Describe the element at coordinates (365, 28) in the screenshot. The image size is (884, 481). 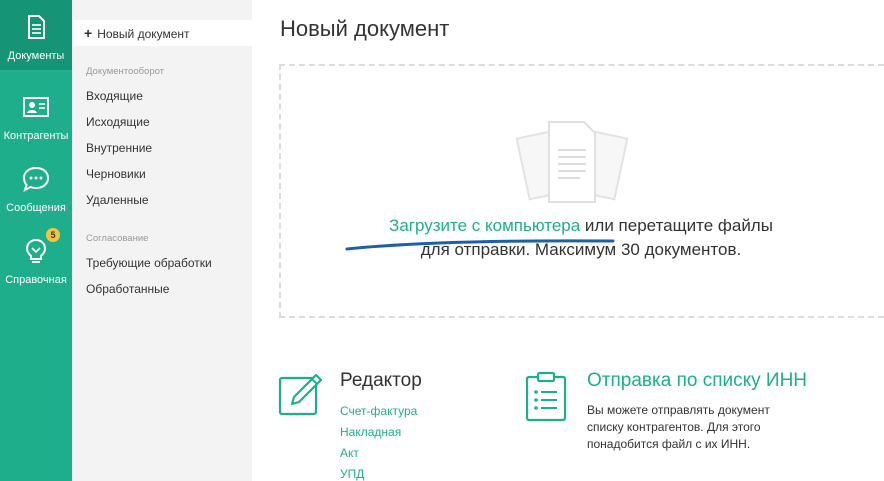
I see `page-title: Новый документ` at that location.